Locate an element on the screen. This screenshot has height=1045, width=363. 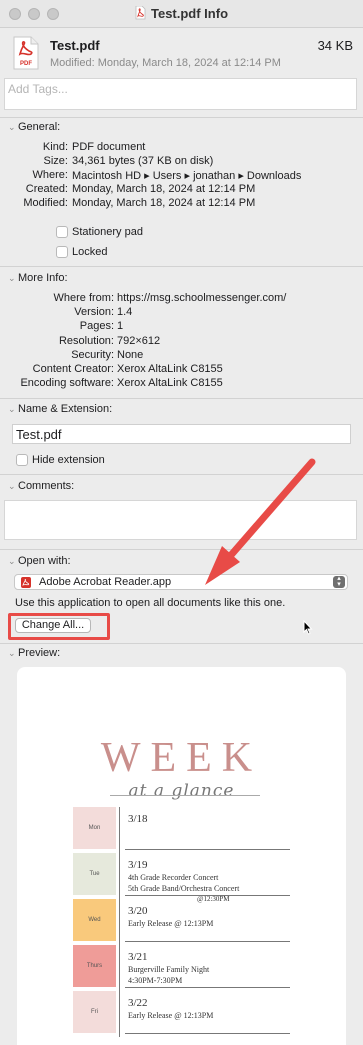
detail-label: Where from: is located at coordinates (83, 298).